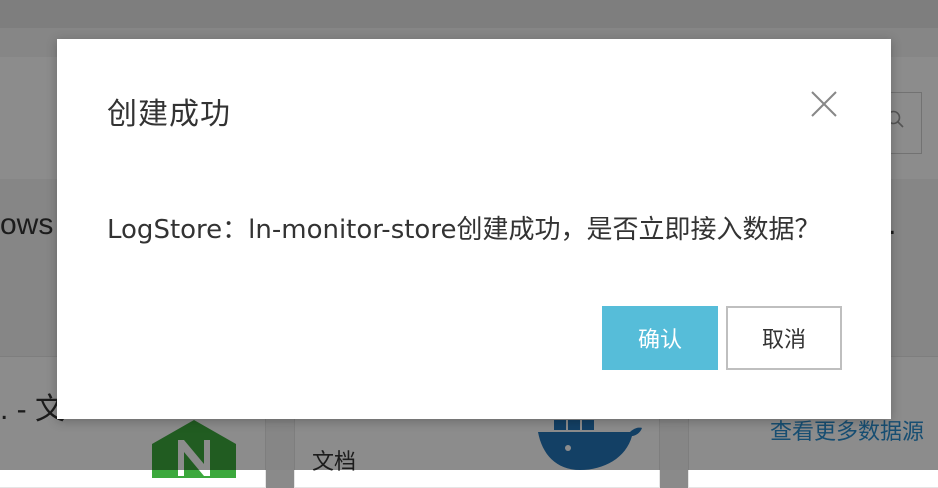  I want to click on dialog-title: 创建成功, so click(169, 114).